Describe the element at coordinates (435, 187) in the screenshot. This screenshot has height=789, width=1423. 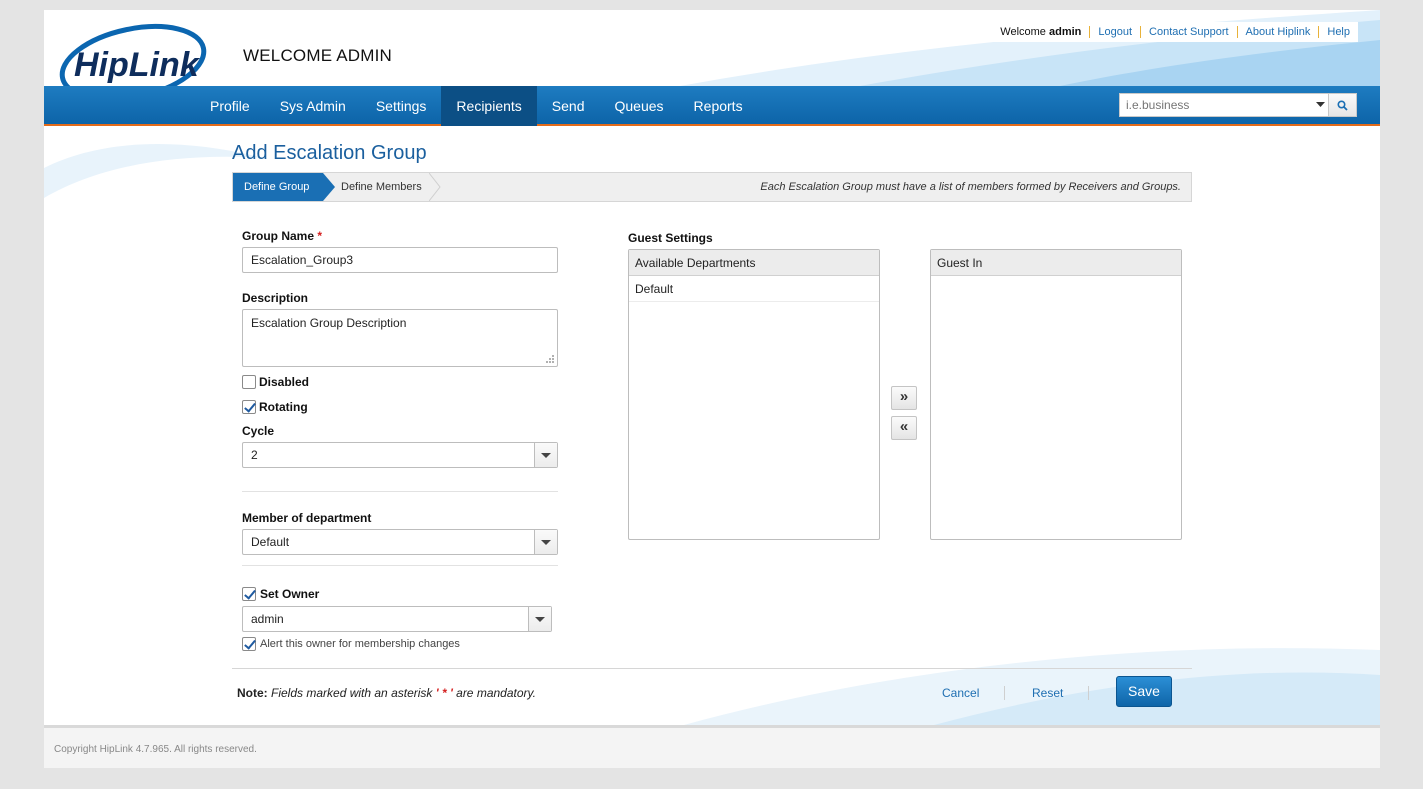
I see `step-arrow` at that location.